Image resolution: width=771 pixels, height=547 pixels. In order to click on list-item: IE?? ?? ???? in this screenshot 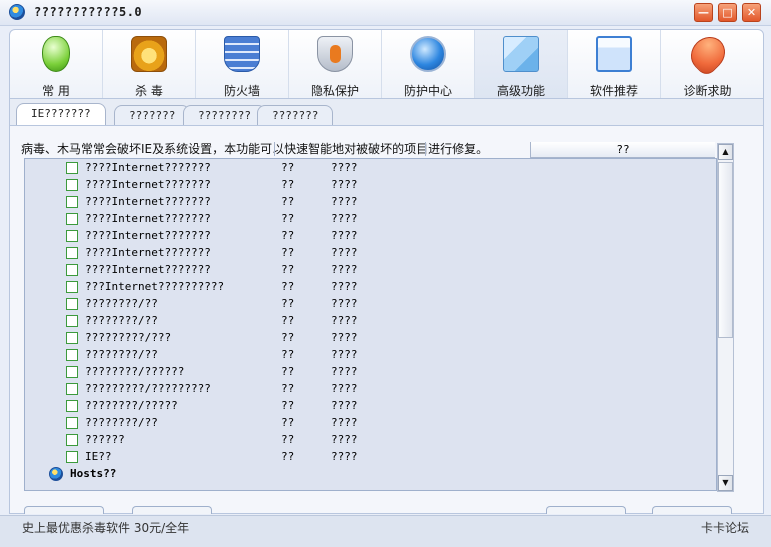, I will do `click(370, 456)`.